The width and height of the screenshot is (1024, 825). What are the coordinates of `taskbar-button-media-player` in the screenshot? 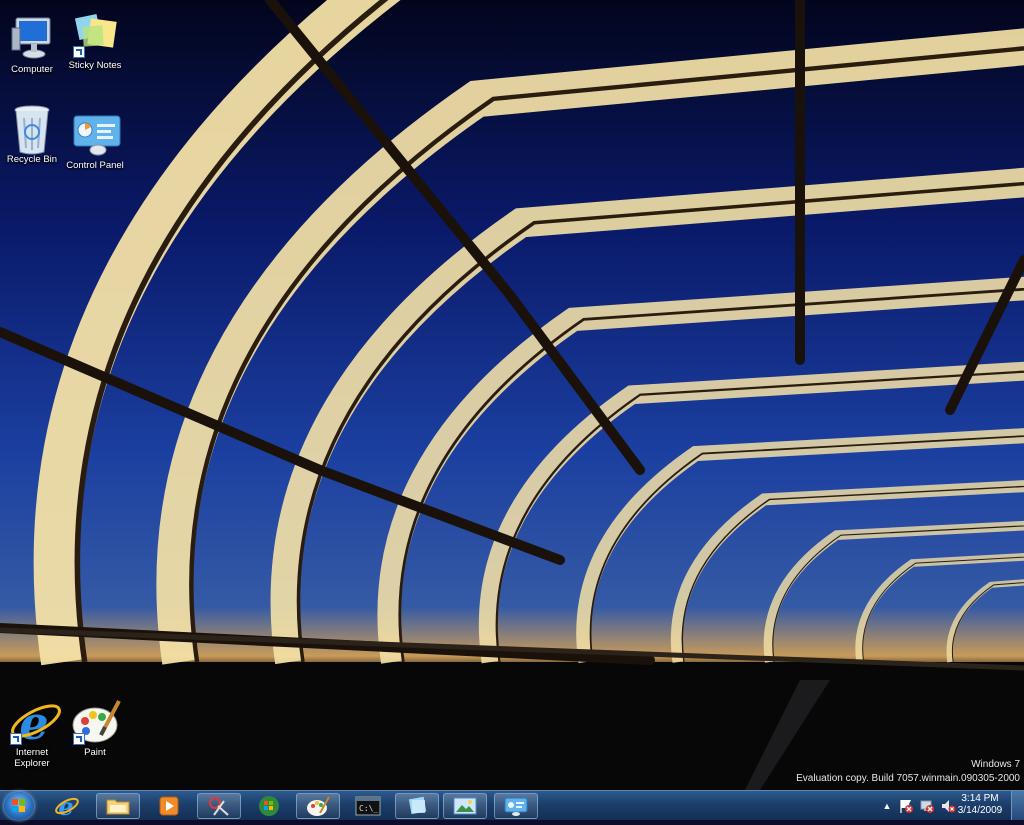 It's located at (169, 806).